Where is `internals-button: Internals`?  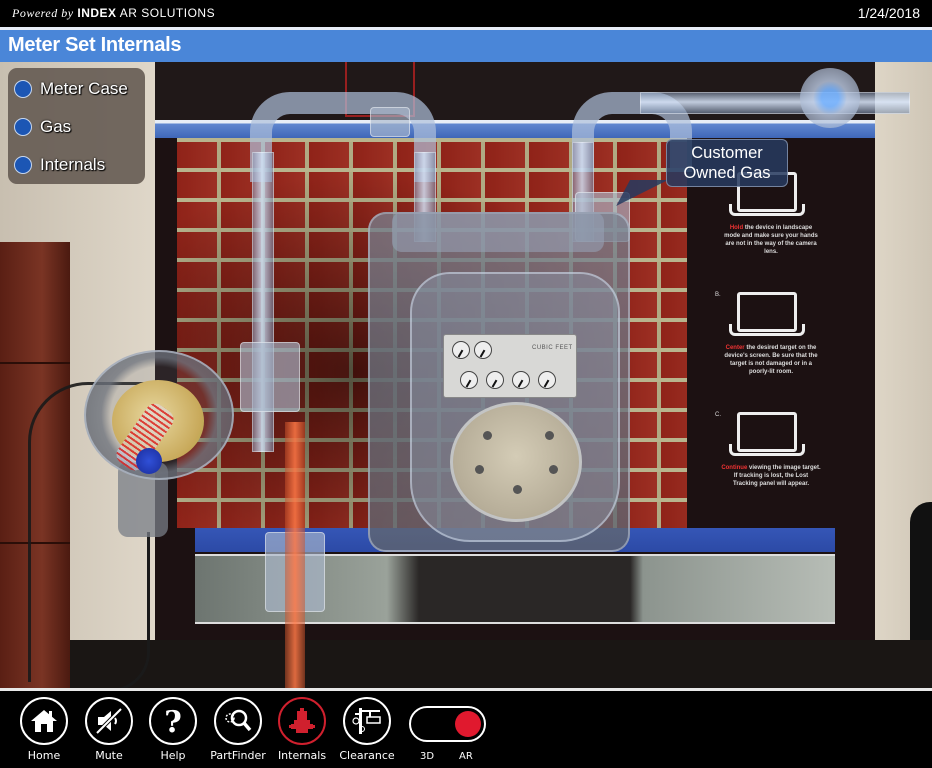
internals-button: Internals is located at coordinates (302, 731).